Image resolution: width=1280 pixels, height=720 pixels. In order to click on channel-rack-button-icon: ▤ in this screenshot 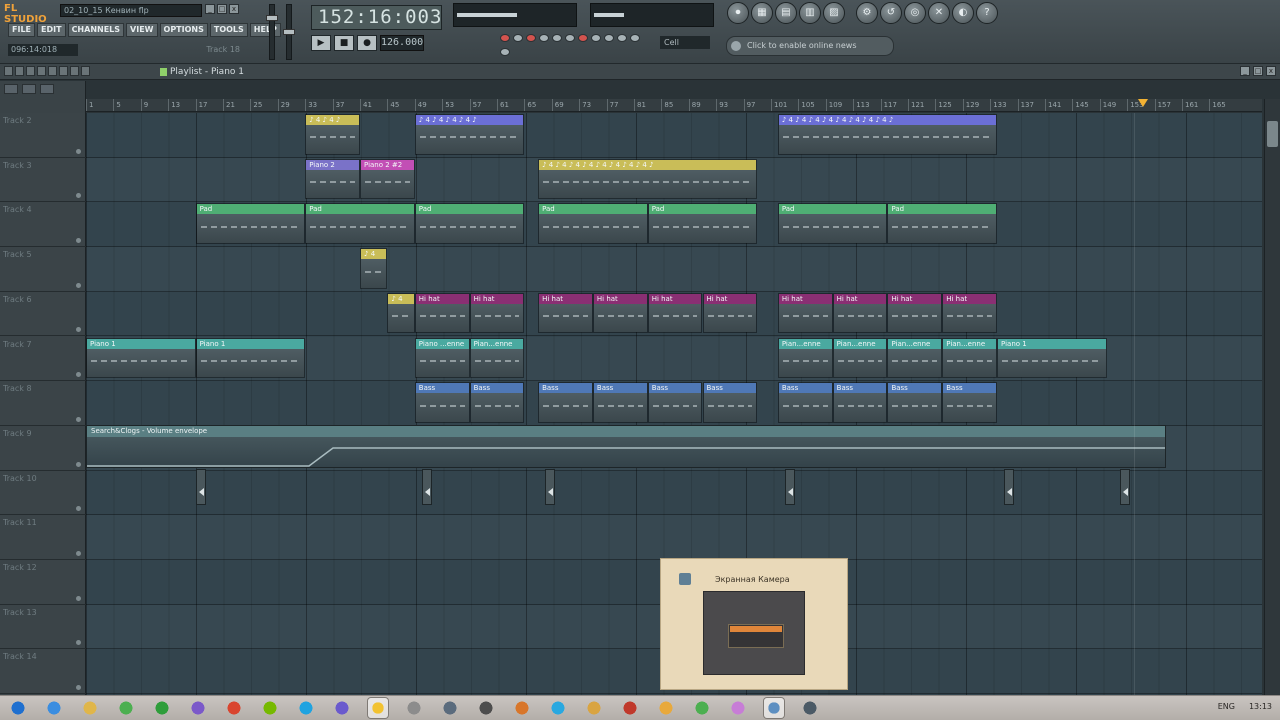, I will do `click(786, 13)`.